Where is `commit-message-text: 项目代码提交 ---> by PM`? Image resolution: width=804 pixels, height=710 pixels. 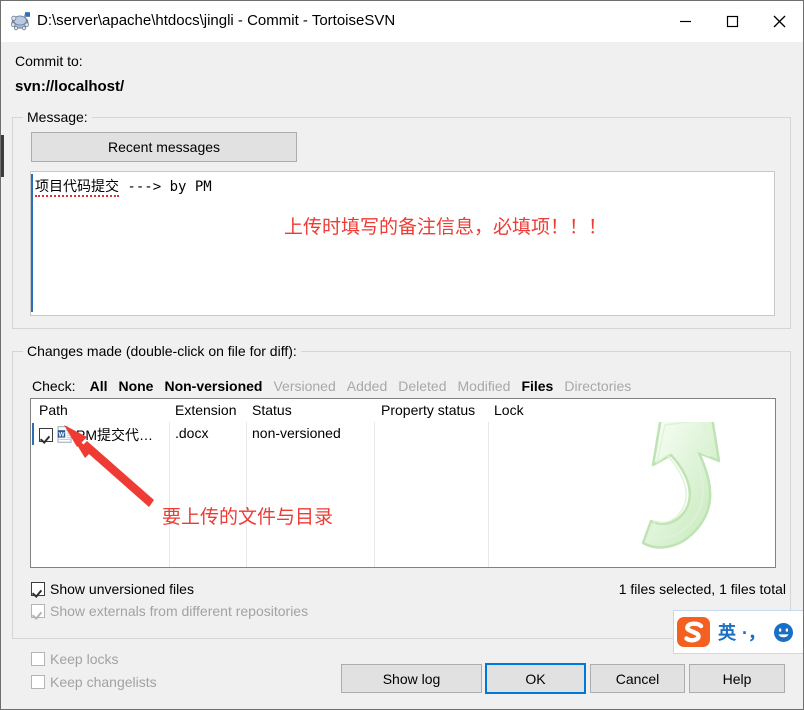 commit-message-text: 项目代码提交 ---> by PM is located at coordinates (123, 186).